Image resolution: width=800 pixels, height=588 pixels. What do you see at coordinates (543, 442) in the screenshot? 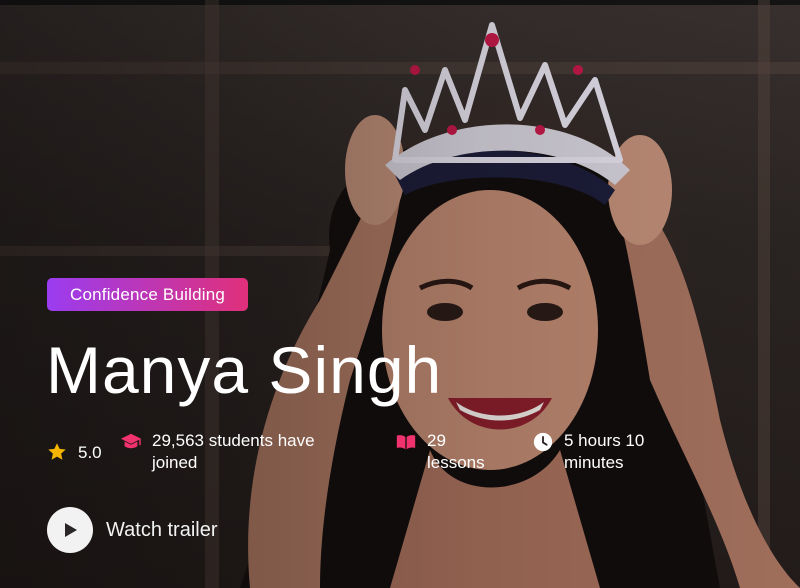
I see `clock-icon` at bounding box center [543, 442].